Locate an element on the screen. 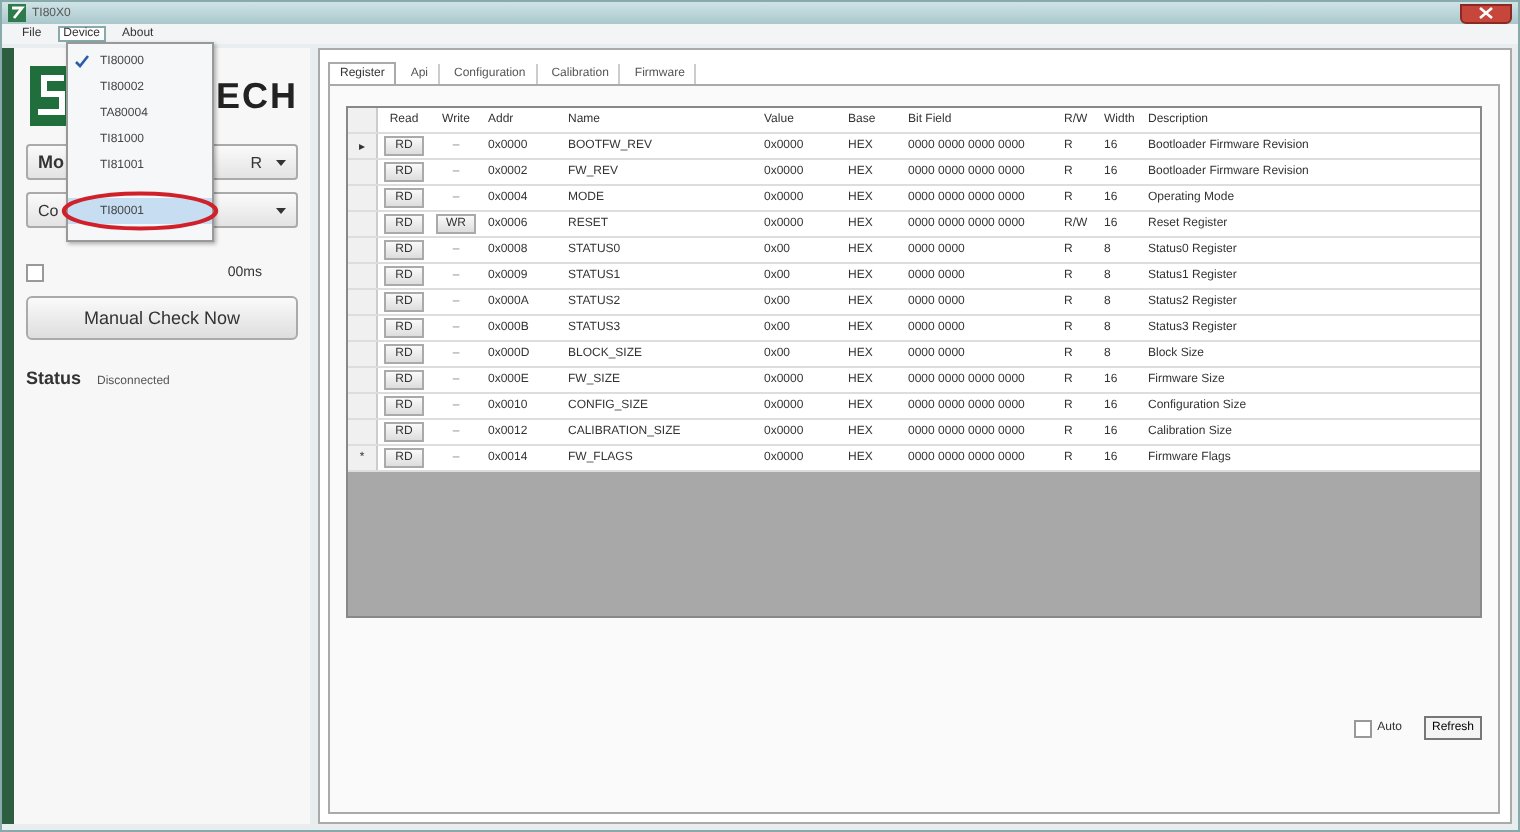 This screenshot has width=1520, height=832. close-button is located at coordinates (1486, 13).